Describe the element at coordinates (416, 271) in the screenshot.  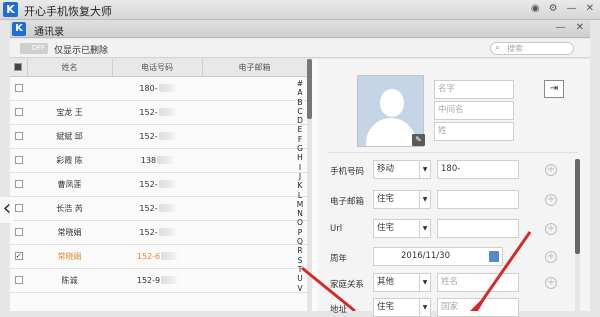
I see `annotation-arrows` at that location.